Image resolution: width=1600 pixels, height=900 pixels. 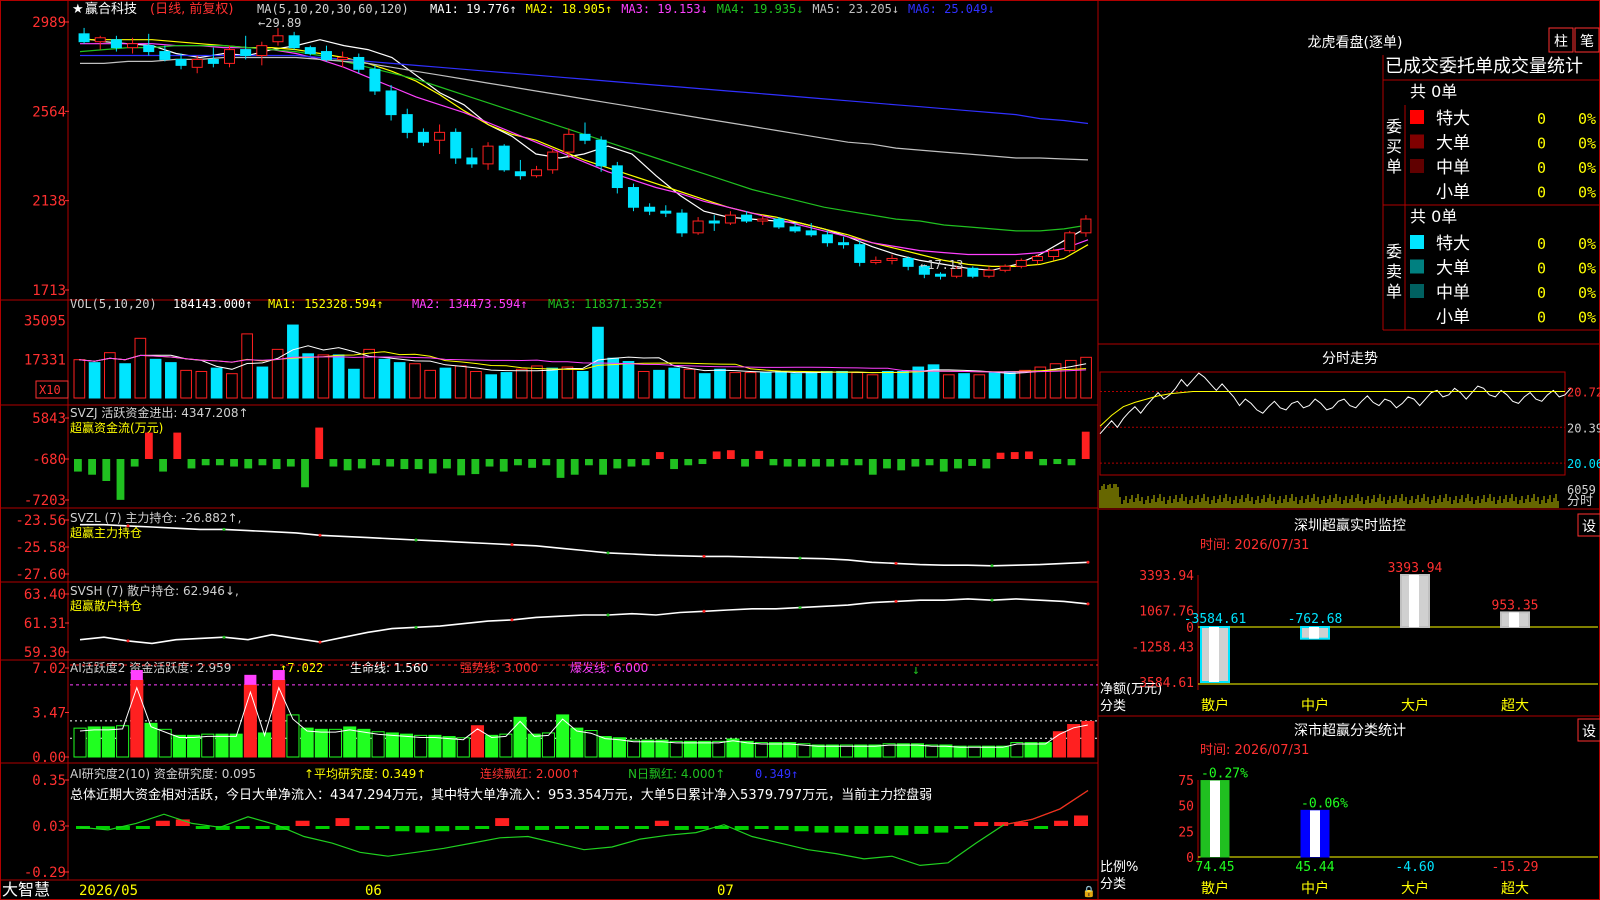 What do you see at coordinates (45, 501) in the screenshot?
I see `y-tick-label: -7203` at bounding box center [45, 501].